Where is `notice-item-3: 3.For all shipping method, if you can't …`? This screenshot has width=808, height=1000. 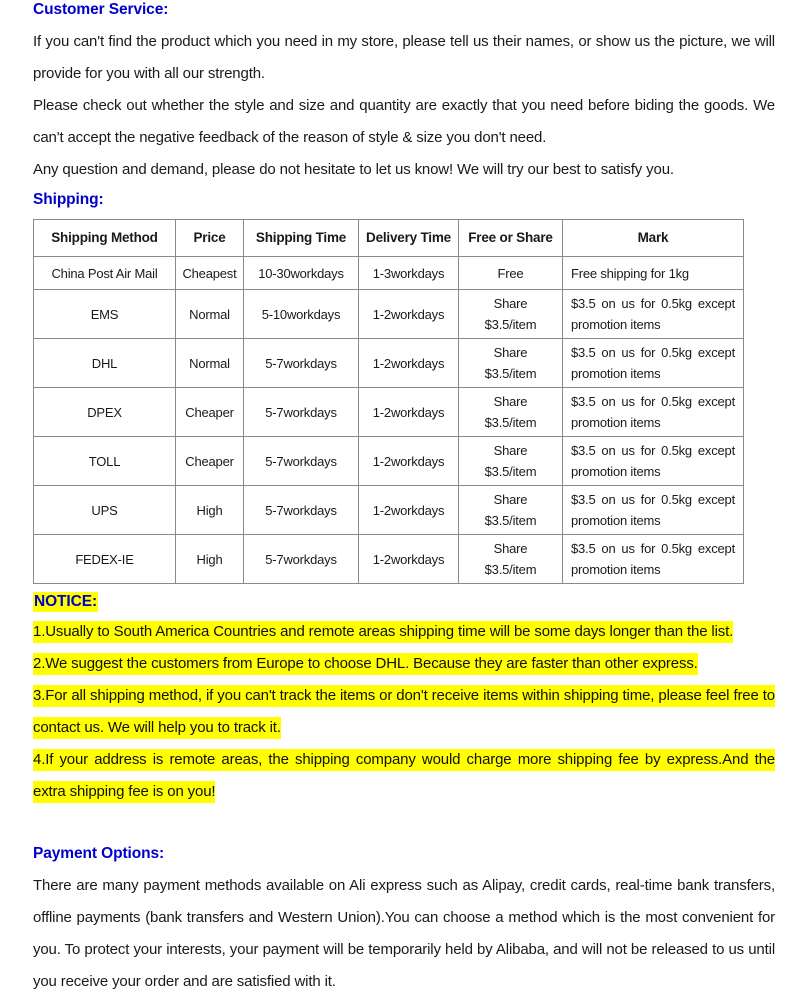
notice-item-3: 3.For all shipping method, if you can't … is located at coordinates (404, 712).